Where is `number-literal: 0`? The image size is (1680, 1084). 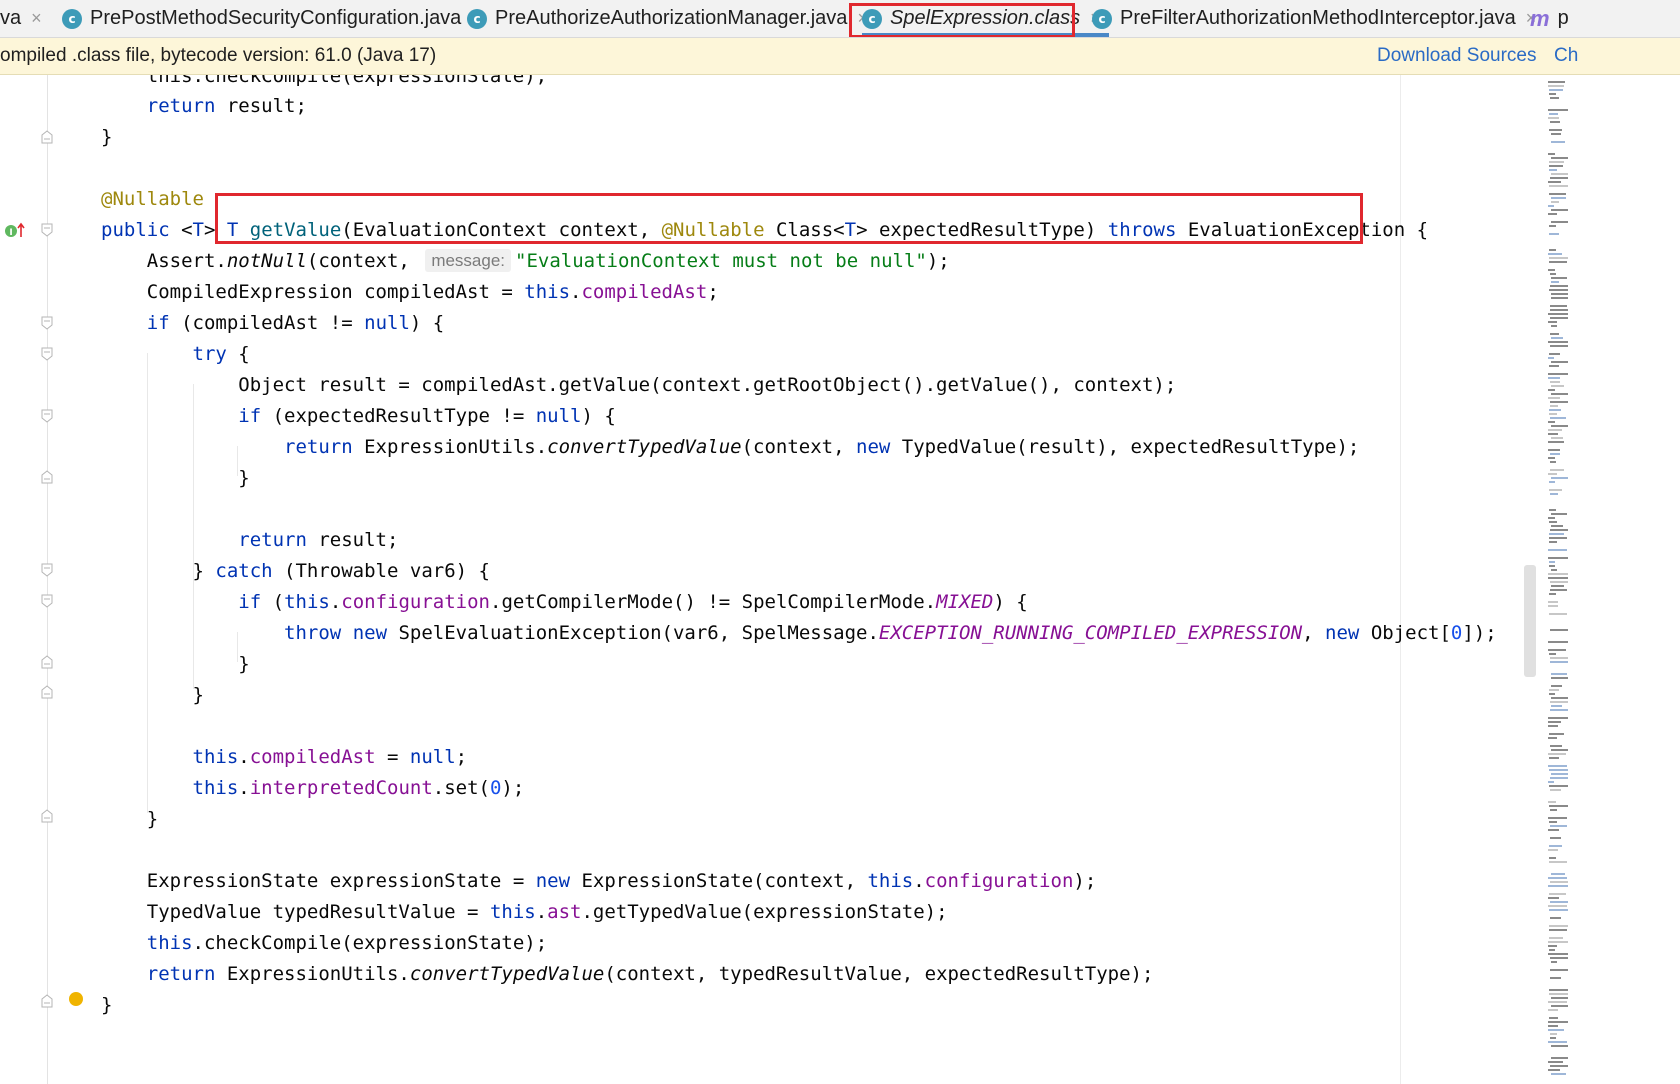
number-literal: 0 is located at coordinates (1456, 633).